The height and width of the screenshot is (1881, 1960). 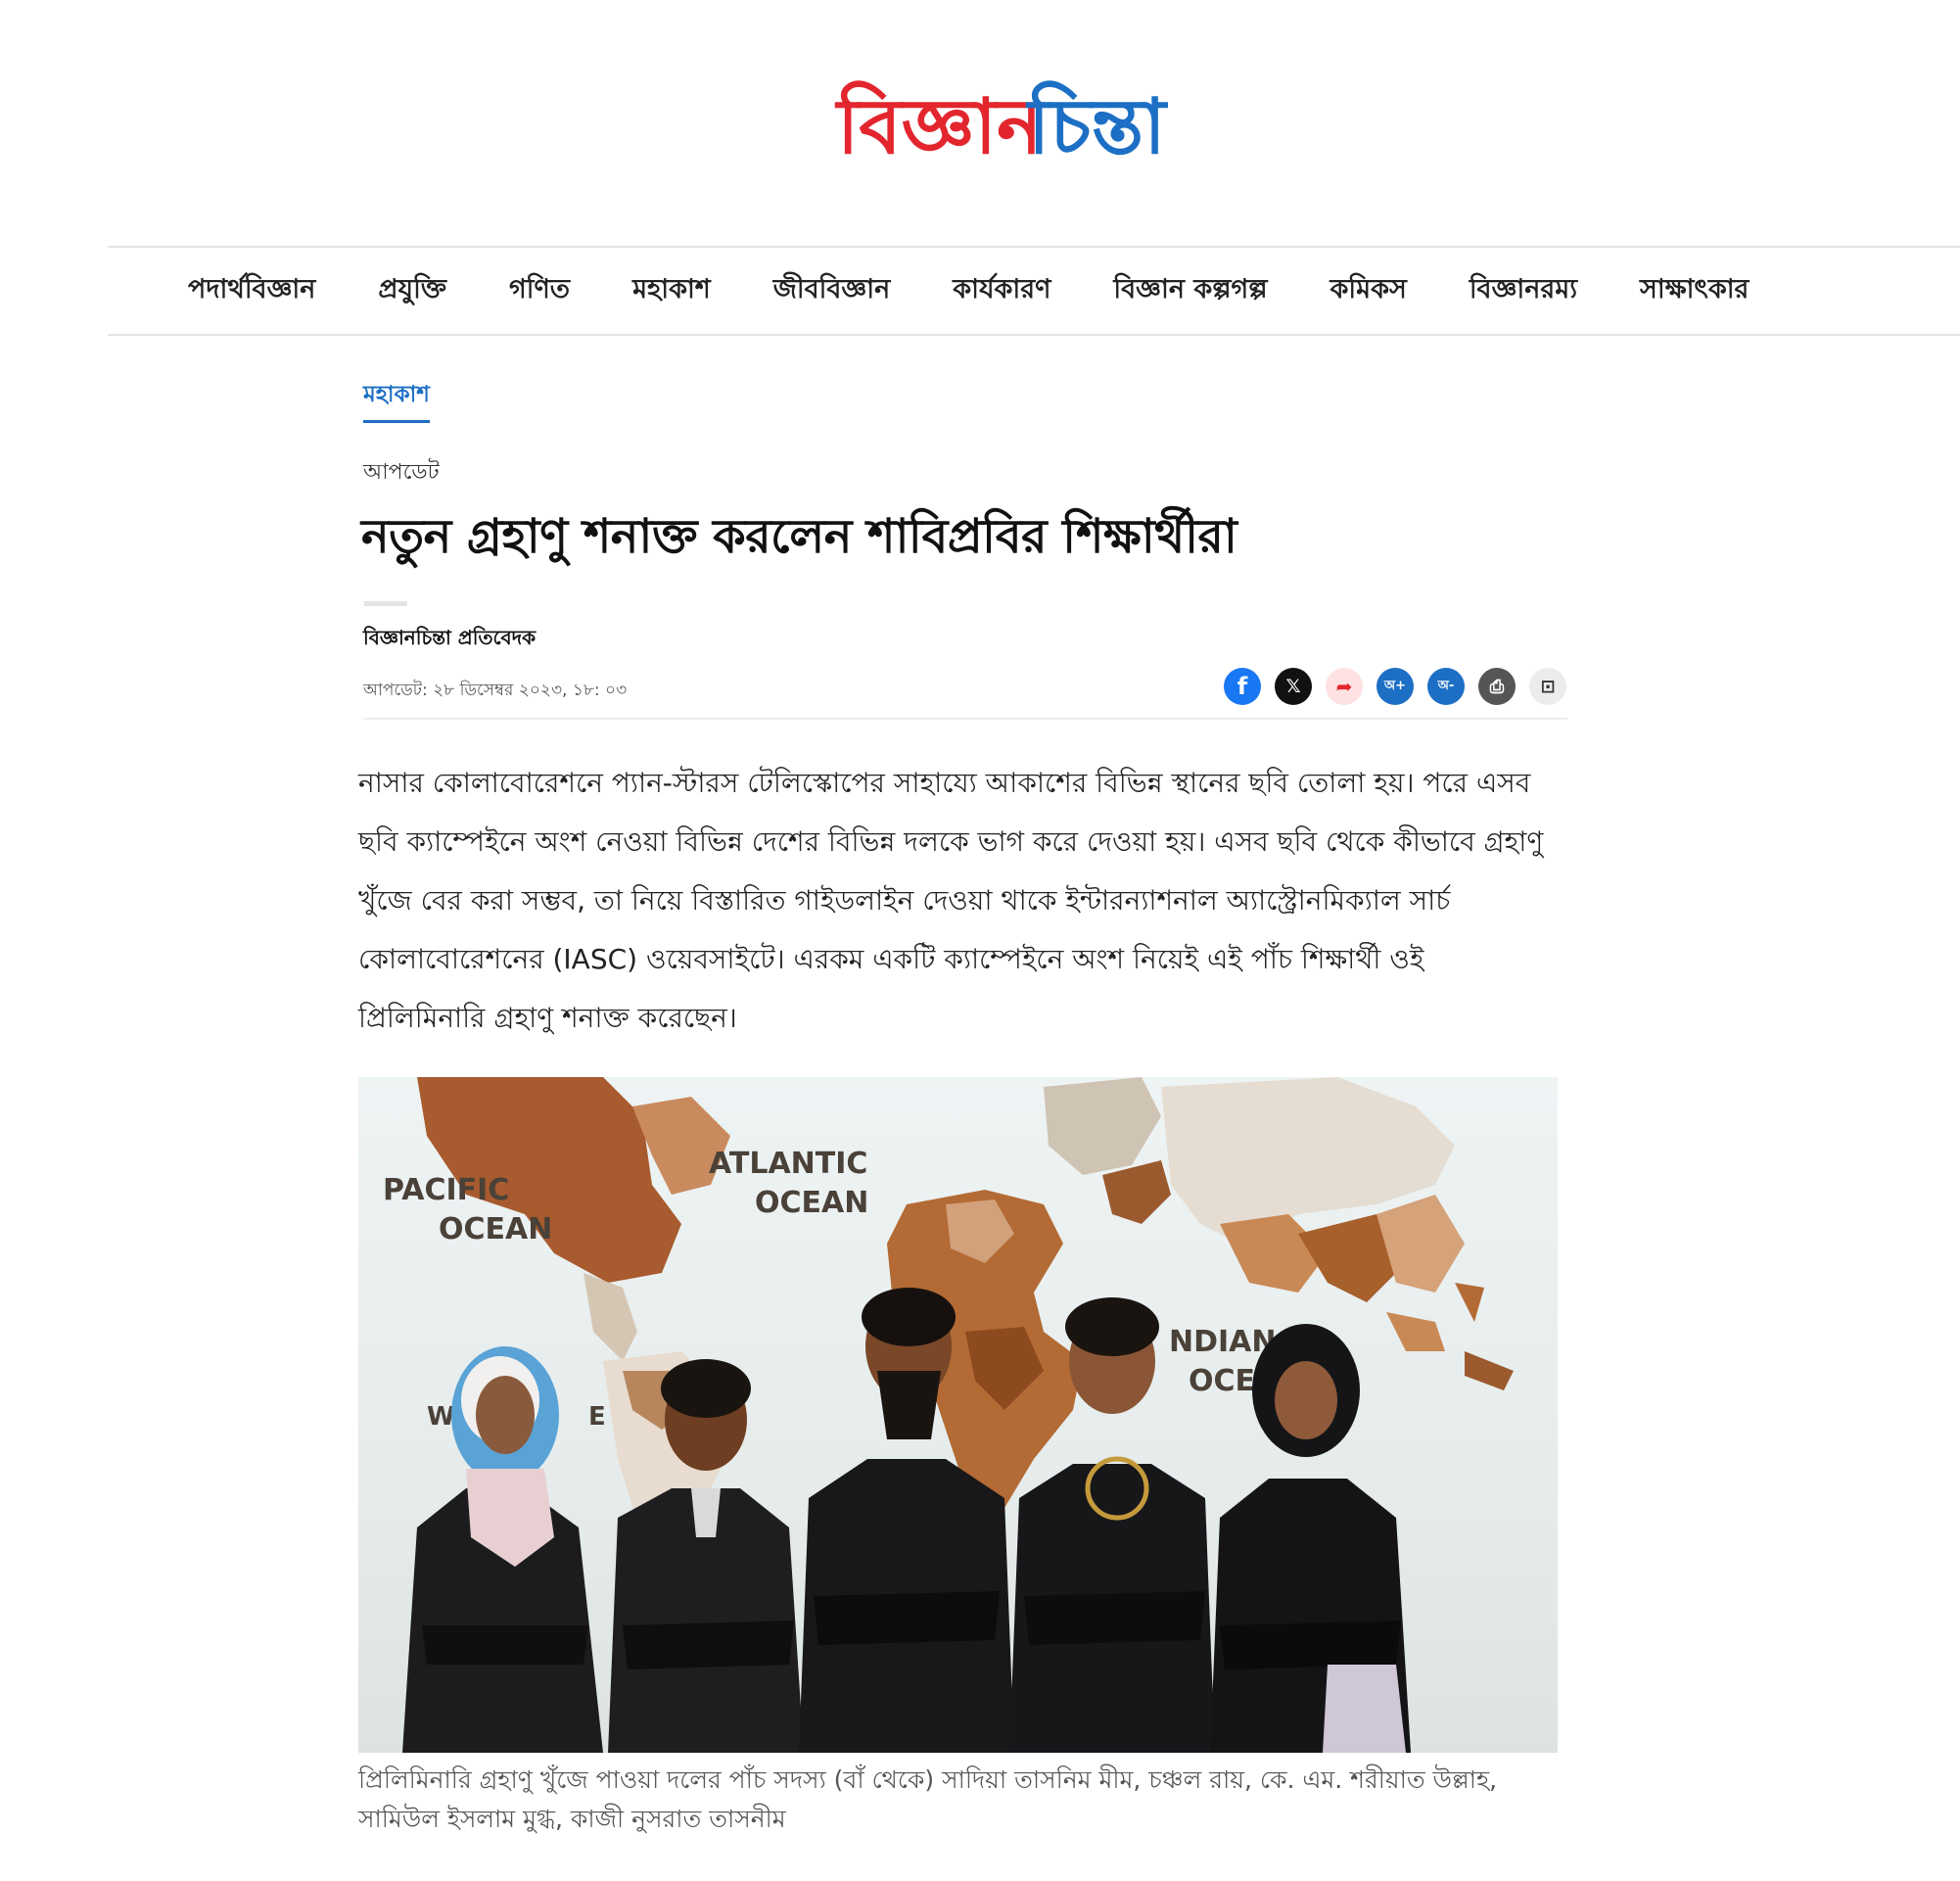 I want to click on map-label-pacific-ocean: OCEAN, so click(x=495, y=1229).